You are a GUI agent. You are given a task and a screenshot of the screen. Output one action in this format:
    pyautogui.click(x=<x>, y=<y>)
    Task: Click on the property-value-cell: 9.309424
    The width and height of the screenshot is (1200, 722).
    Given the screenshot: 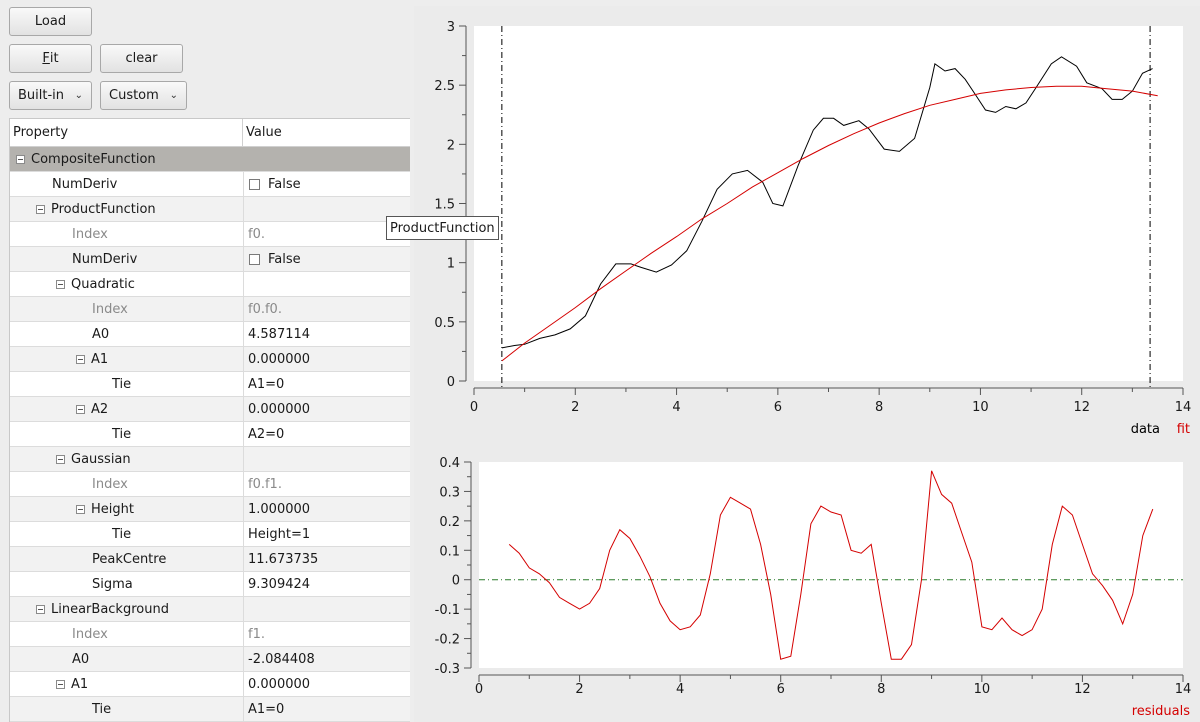 What is the action you would take?
    pyautogui.click(x=326, y=584)
    